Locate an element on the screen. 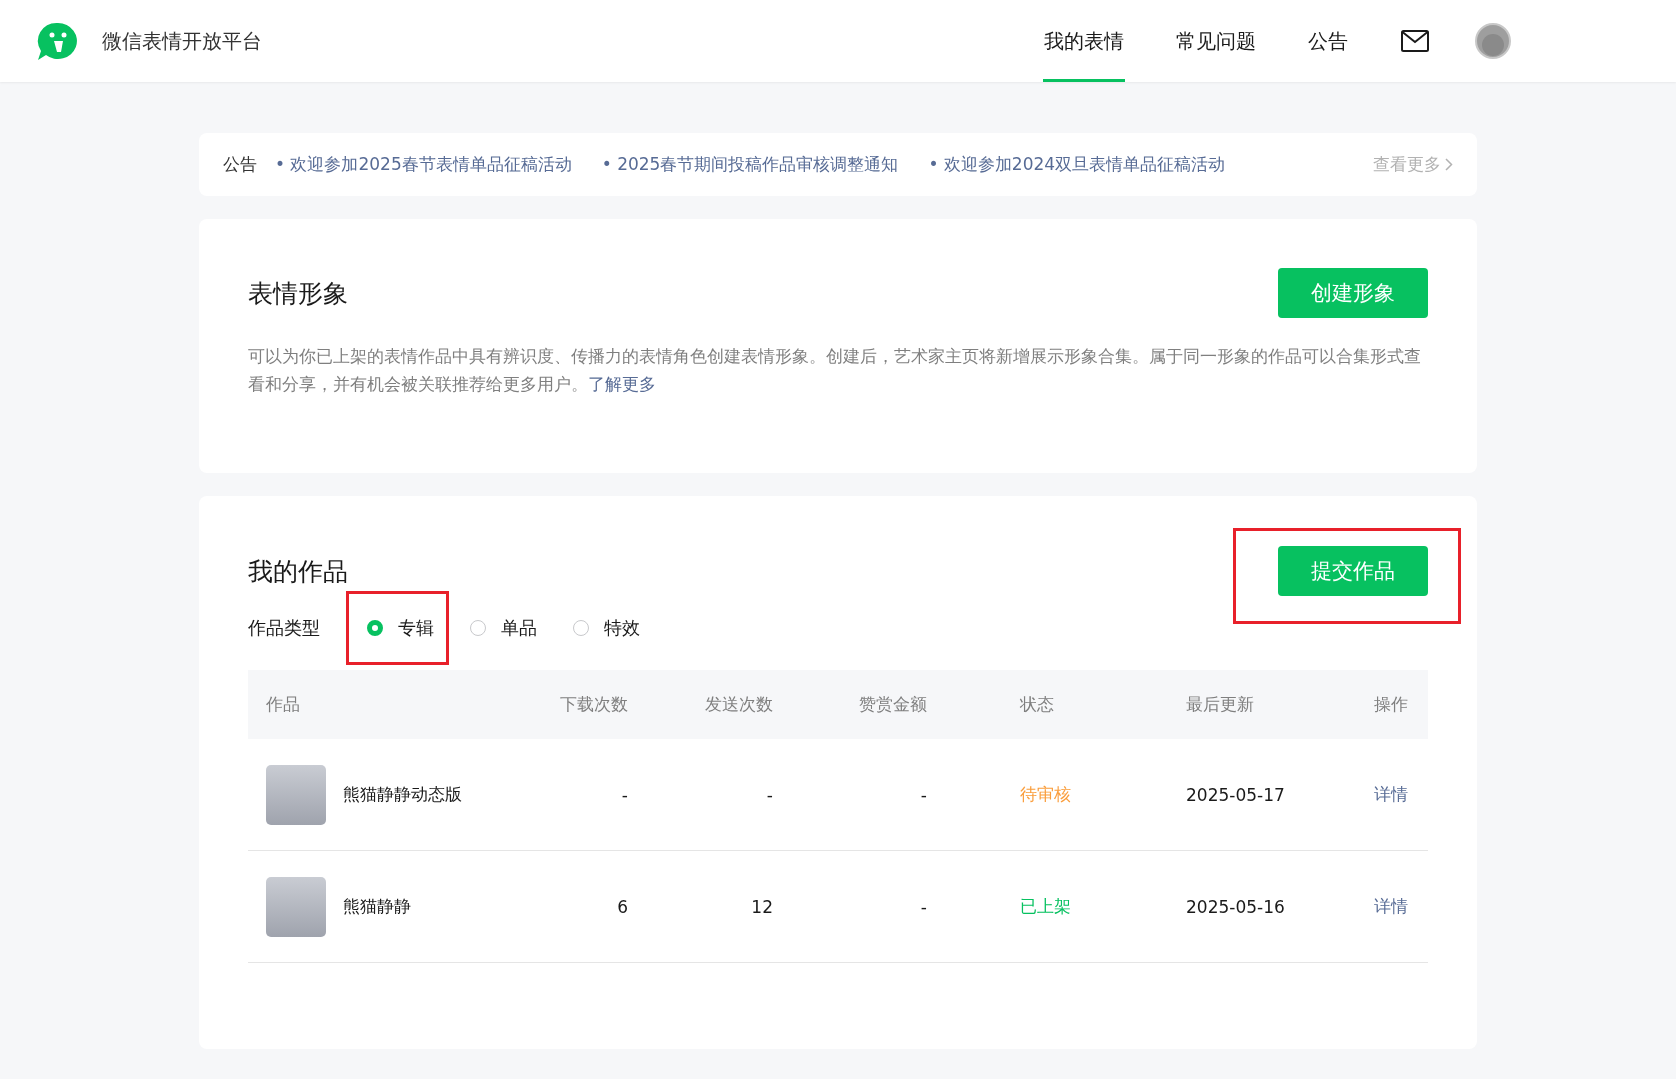  section-title: 我的作品 is located at coordinates (298, 571).